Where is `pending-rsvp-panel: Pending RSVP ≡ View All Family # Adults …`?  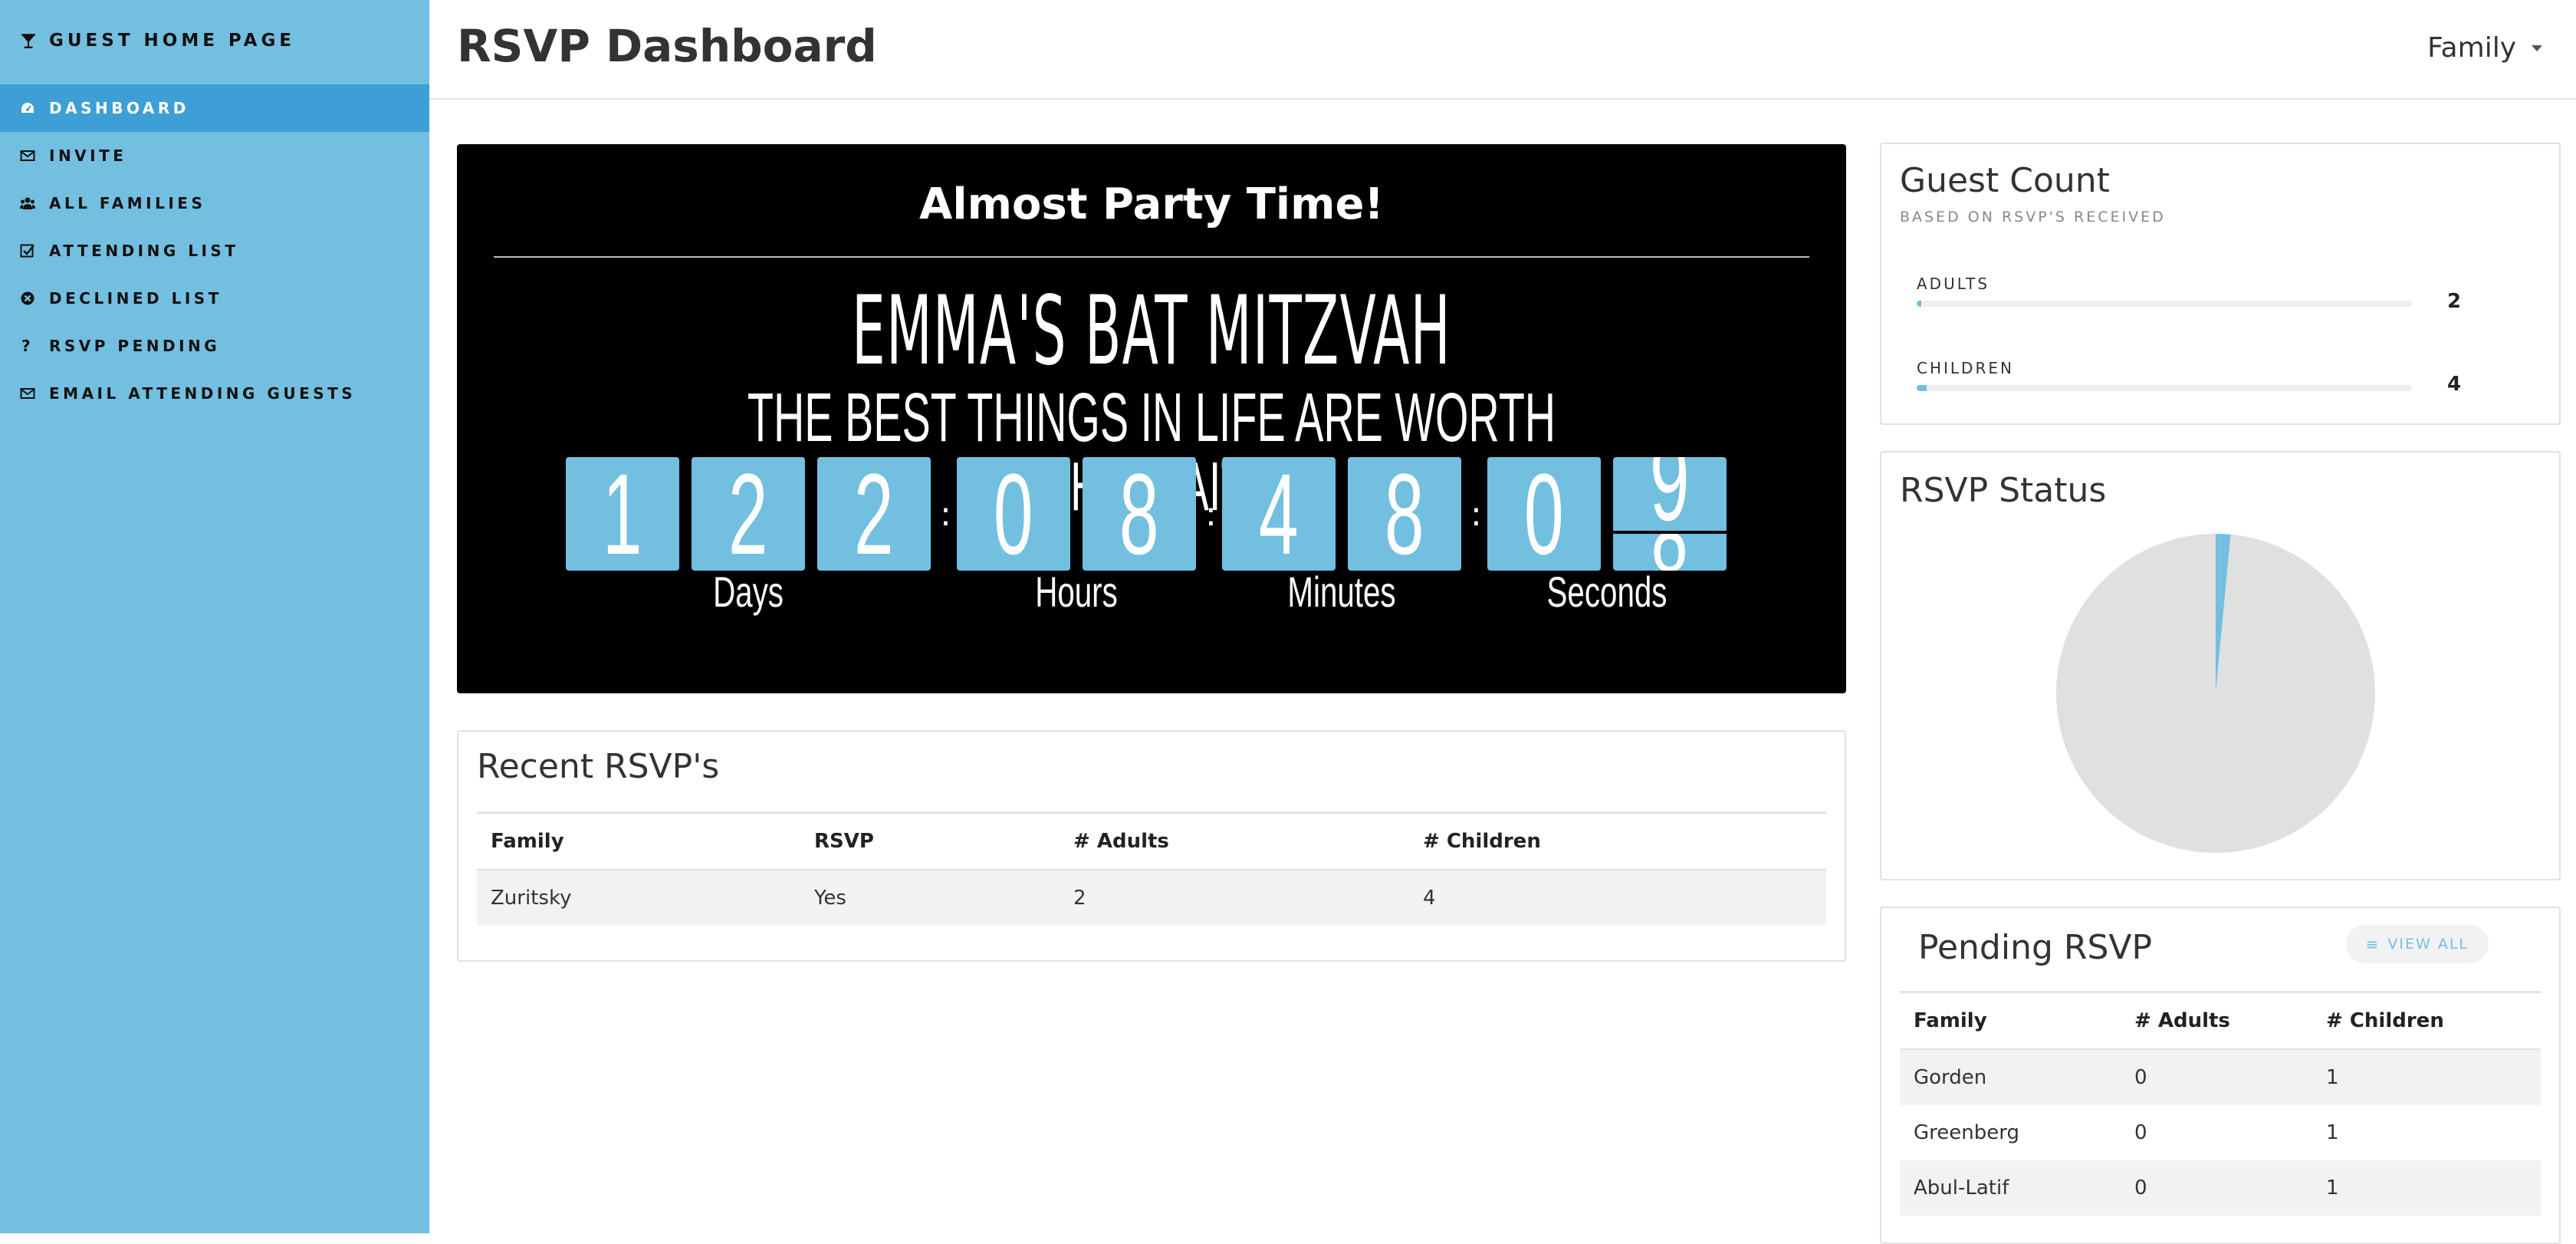
pending-rsvp-panel: Pending RSVP ≡ View All Family # Adults … is located at coordinates (2220, 1075).